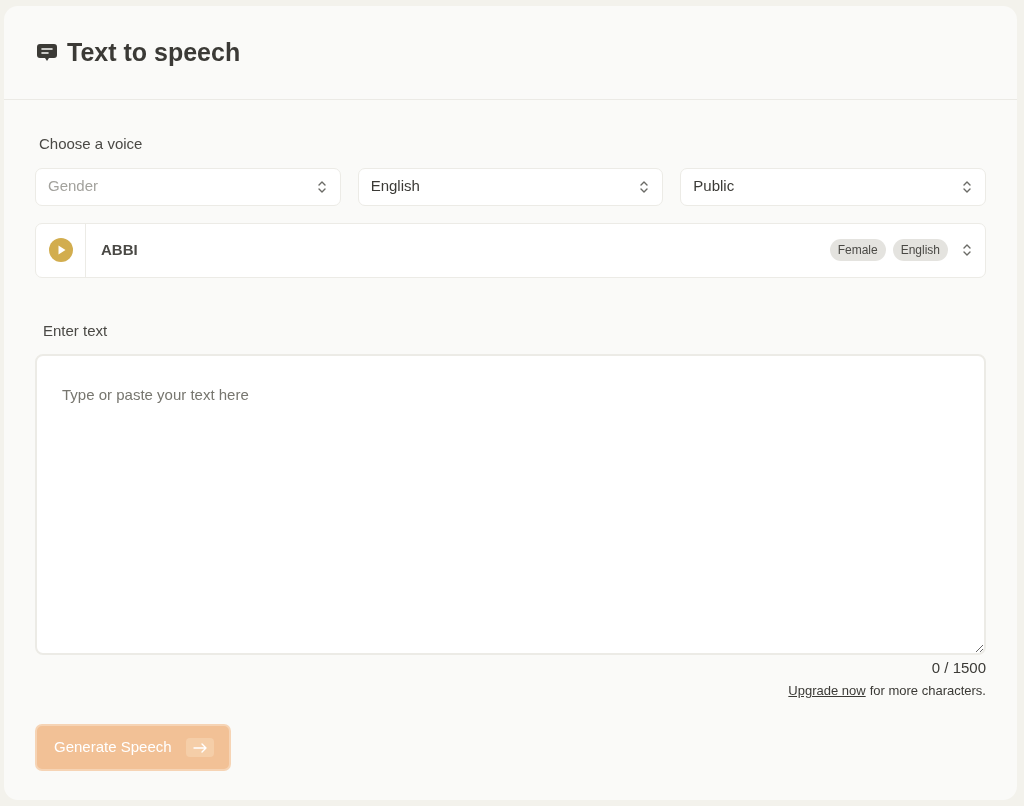 The image size is (1024, 806). I want to click on select-value: English, so click(395, 186).